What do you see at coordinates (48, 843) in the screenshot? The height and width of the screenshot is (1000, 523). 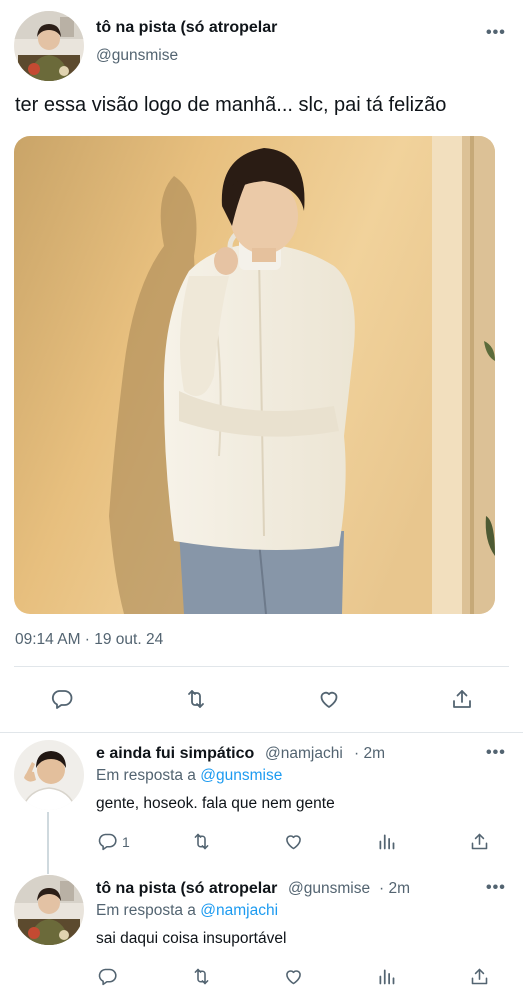 I see `thread-connector` at bounding box center [48, 843].